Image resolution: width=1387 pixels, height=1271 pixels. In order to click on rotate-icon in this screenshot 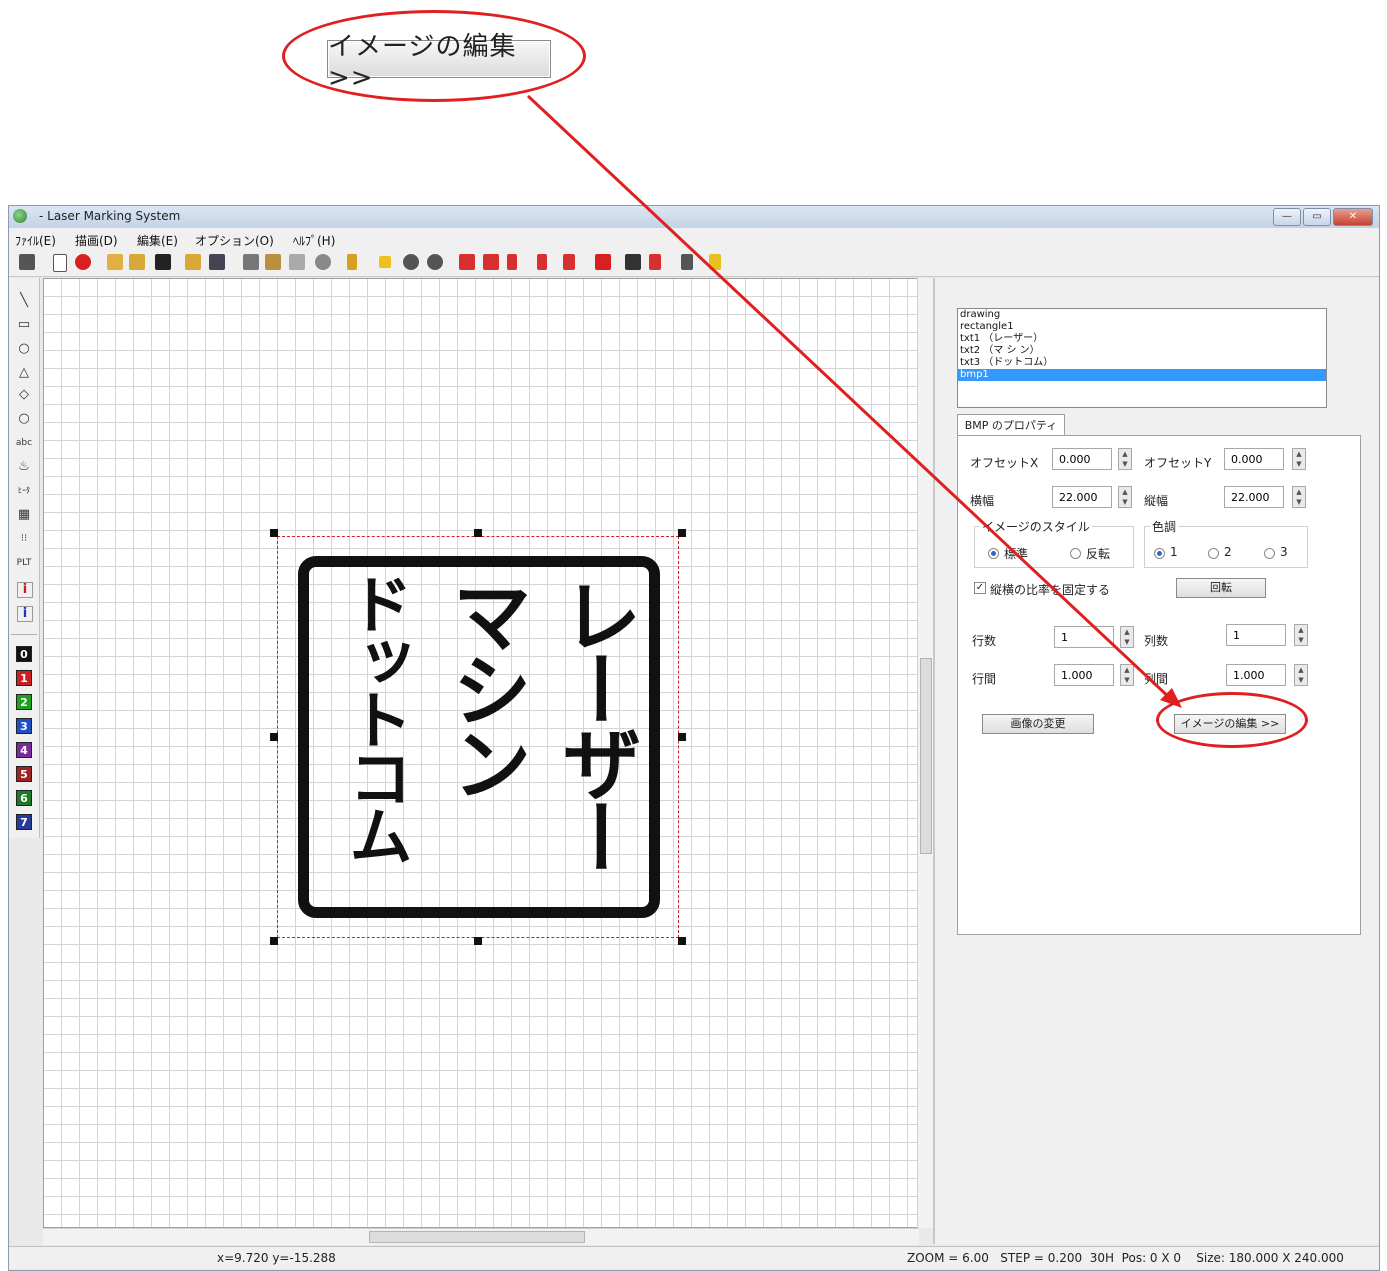, I will do `click(687, 262)`.